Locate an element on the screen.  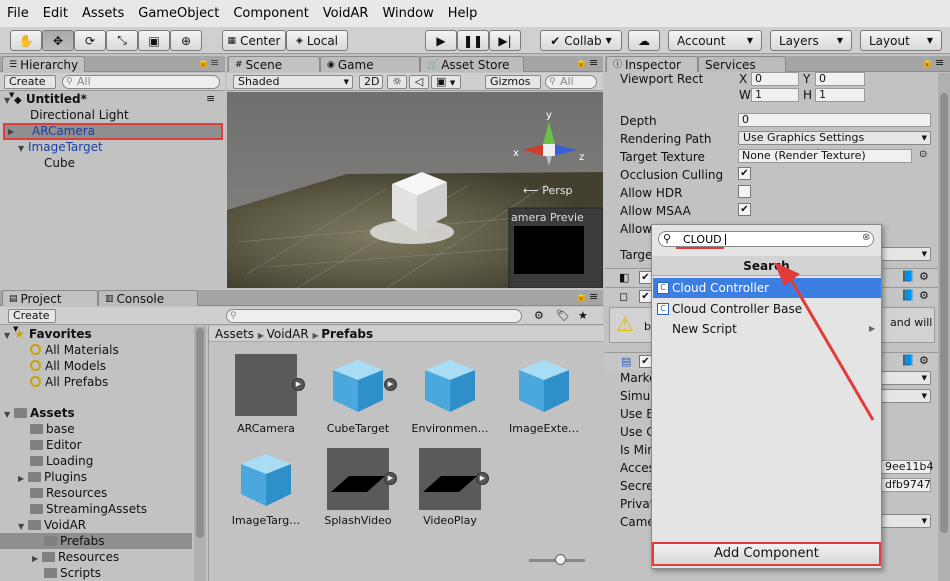
tab-game: ◉ Game is located at coordinates (370, 64).